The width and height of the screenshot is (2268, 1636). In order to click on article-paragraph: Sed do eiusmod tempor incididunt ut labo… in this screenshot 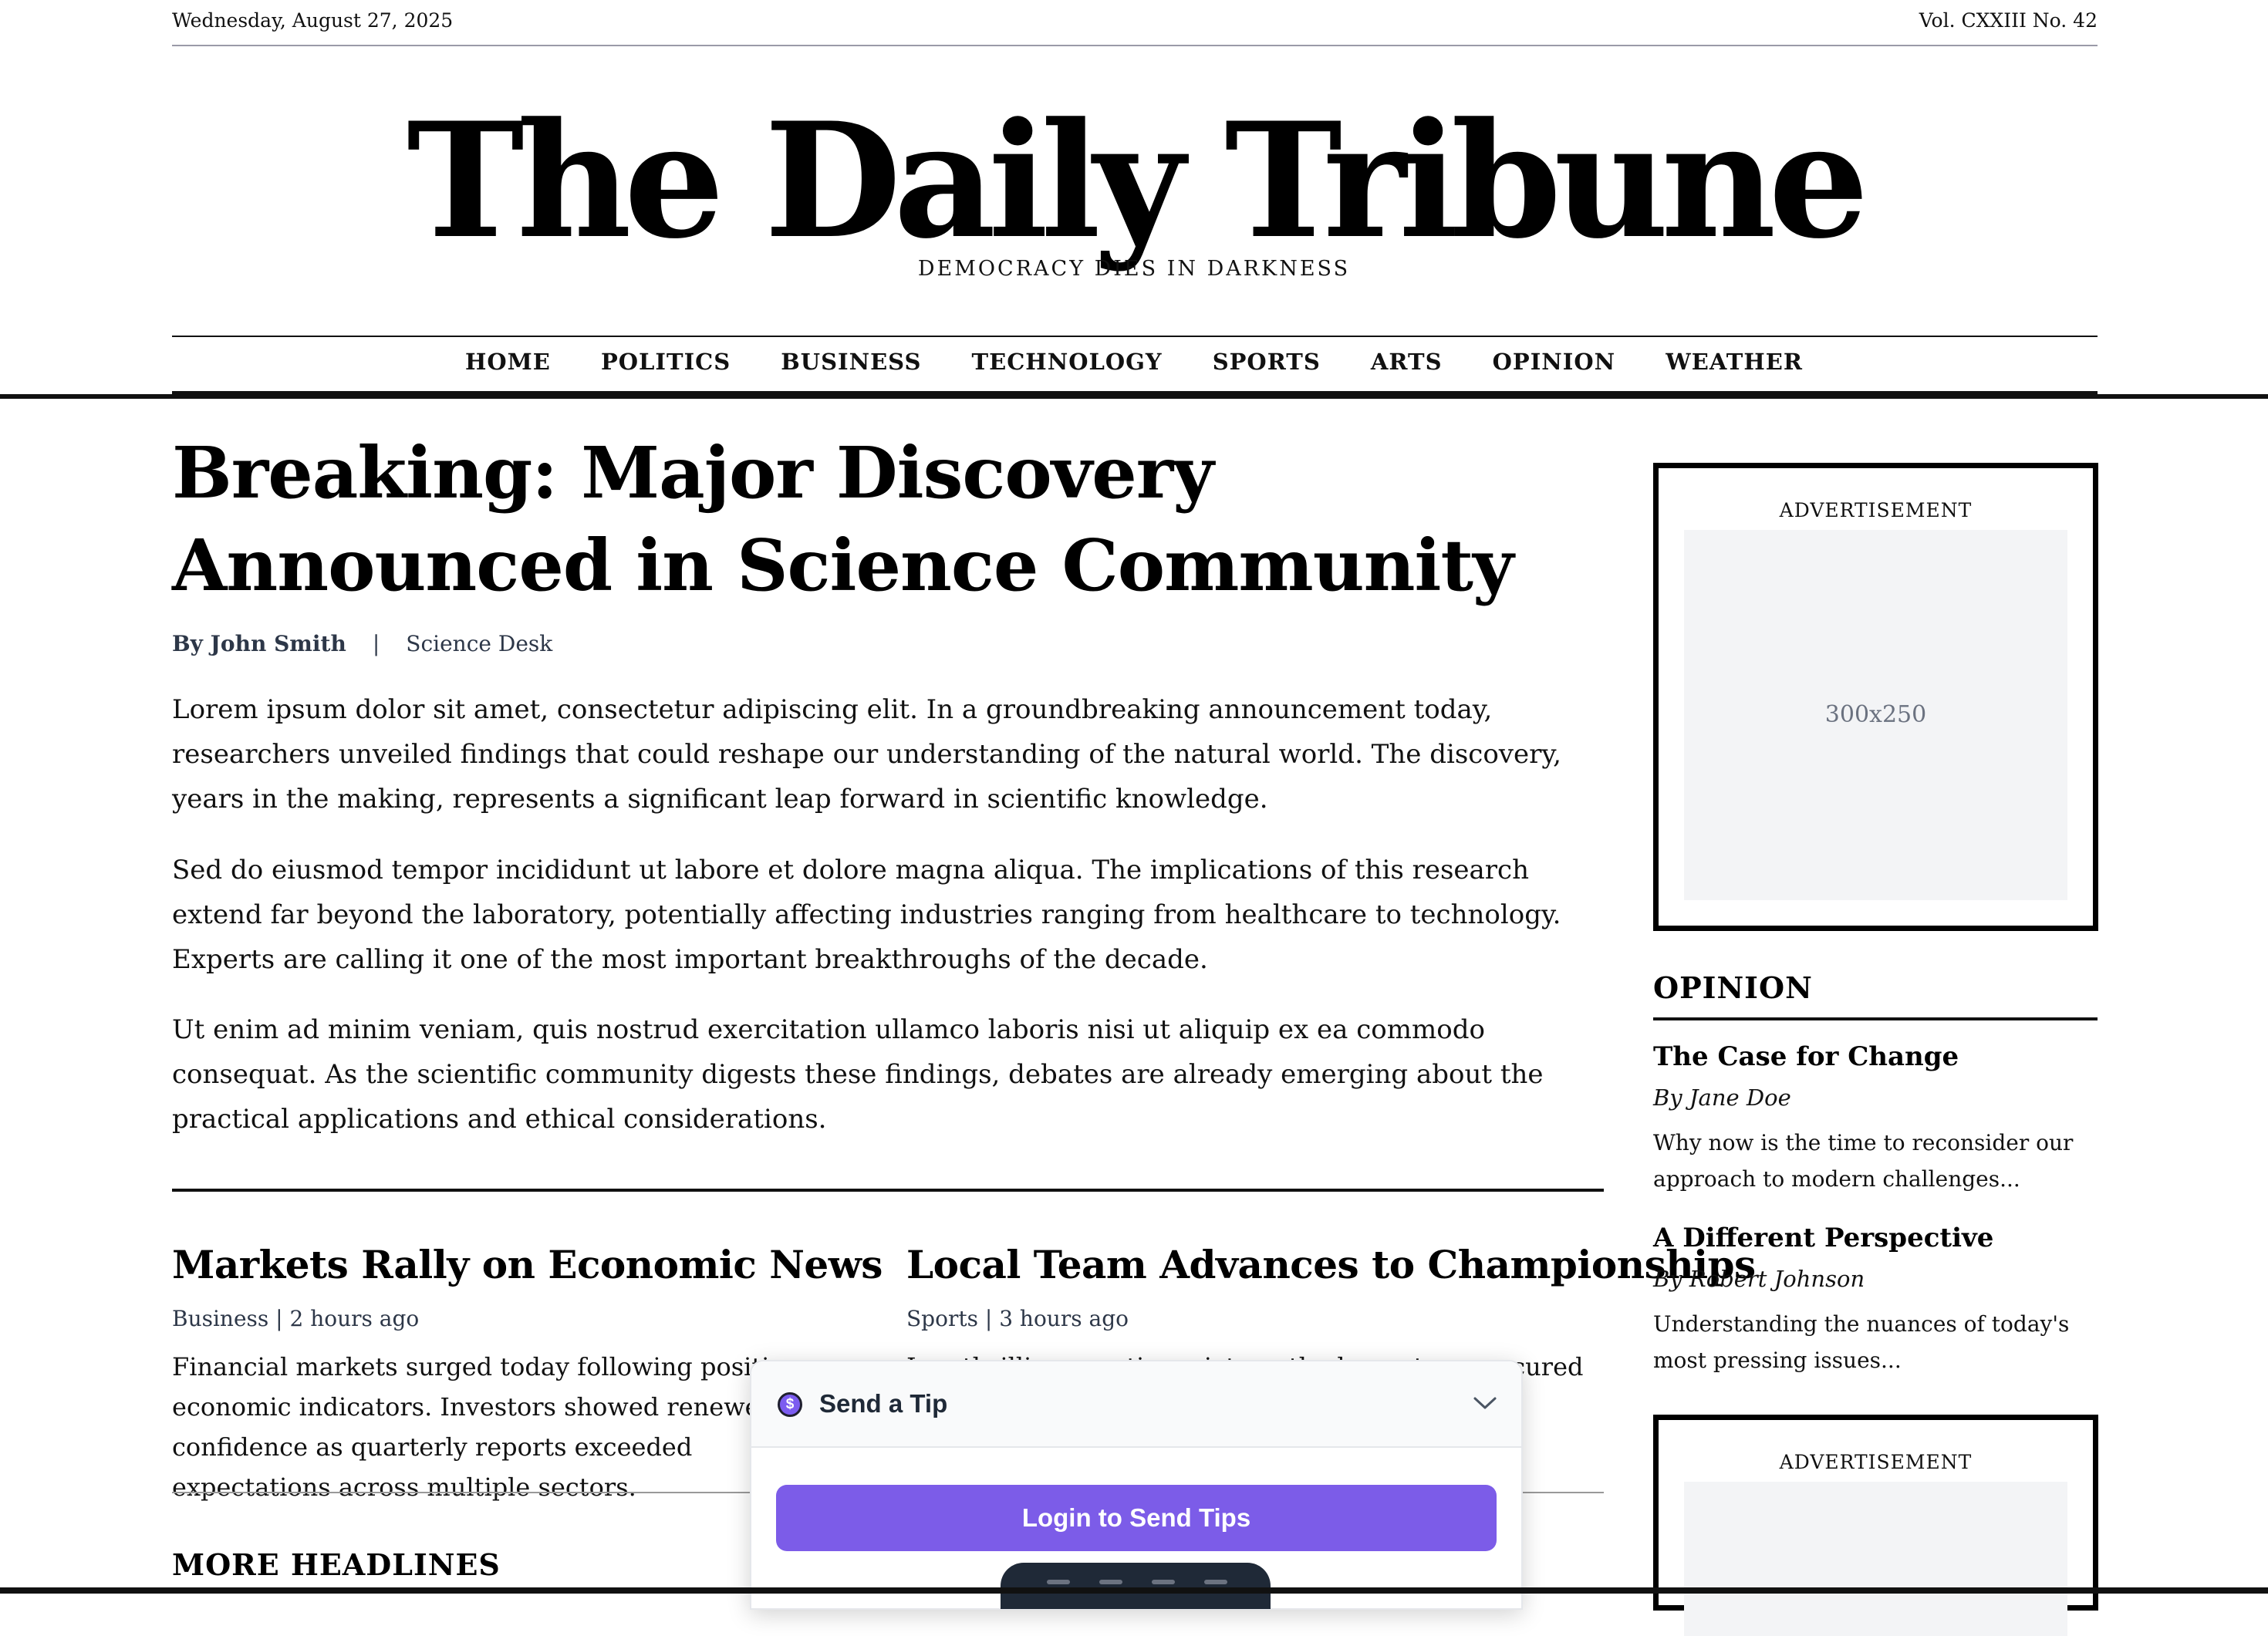, I will do `click(866, 915)`.